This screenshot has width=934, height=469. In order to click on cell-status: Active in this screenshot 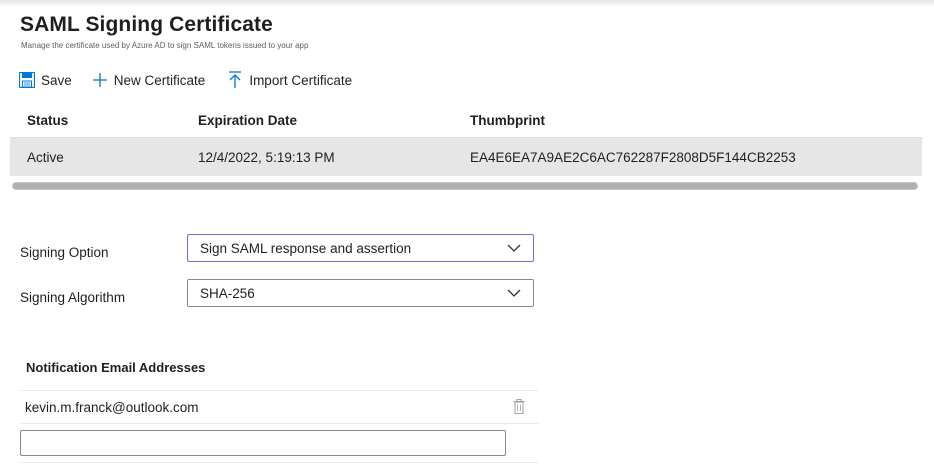, I will do `click(45, 157)`.